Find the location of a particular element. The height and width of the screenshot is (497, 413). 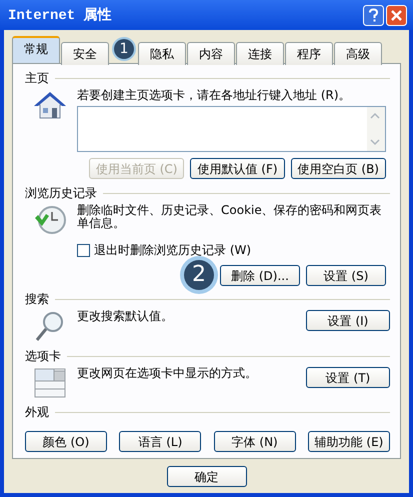

group-title: 搜索 is located at coordinates (37, 299).